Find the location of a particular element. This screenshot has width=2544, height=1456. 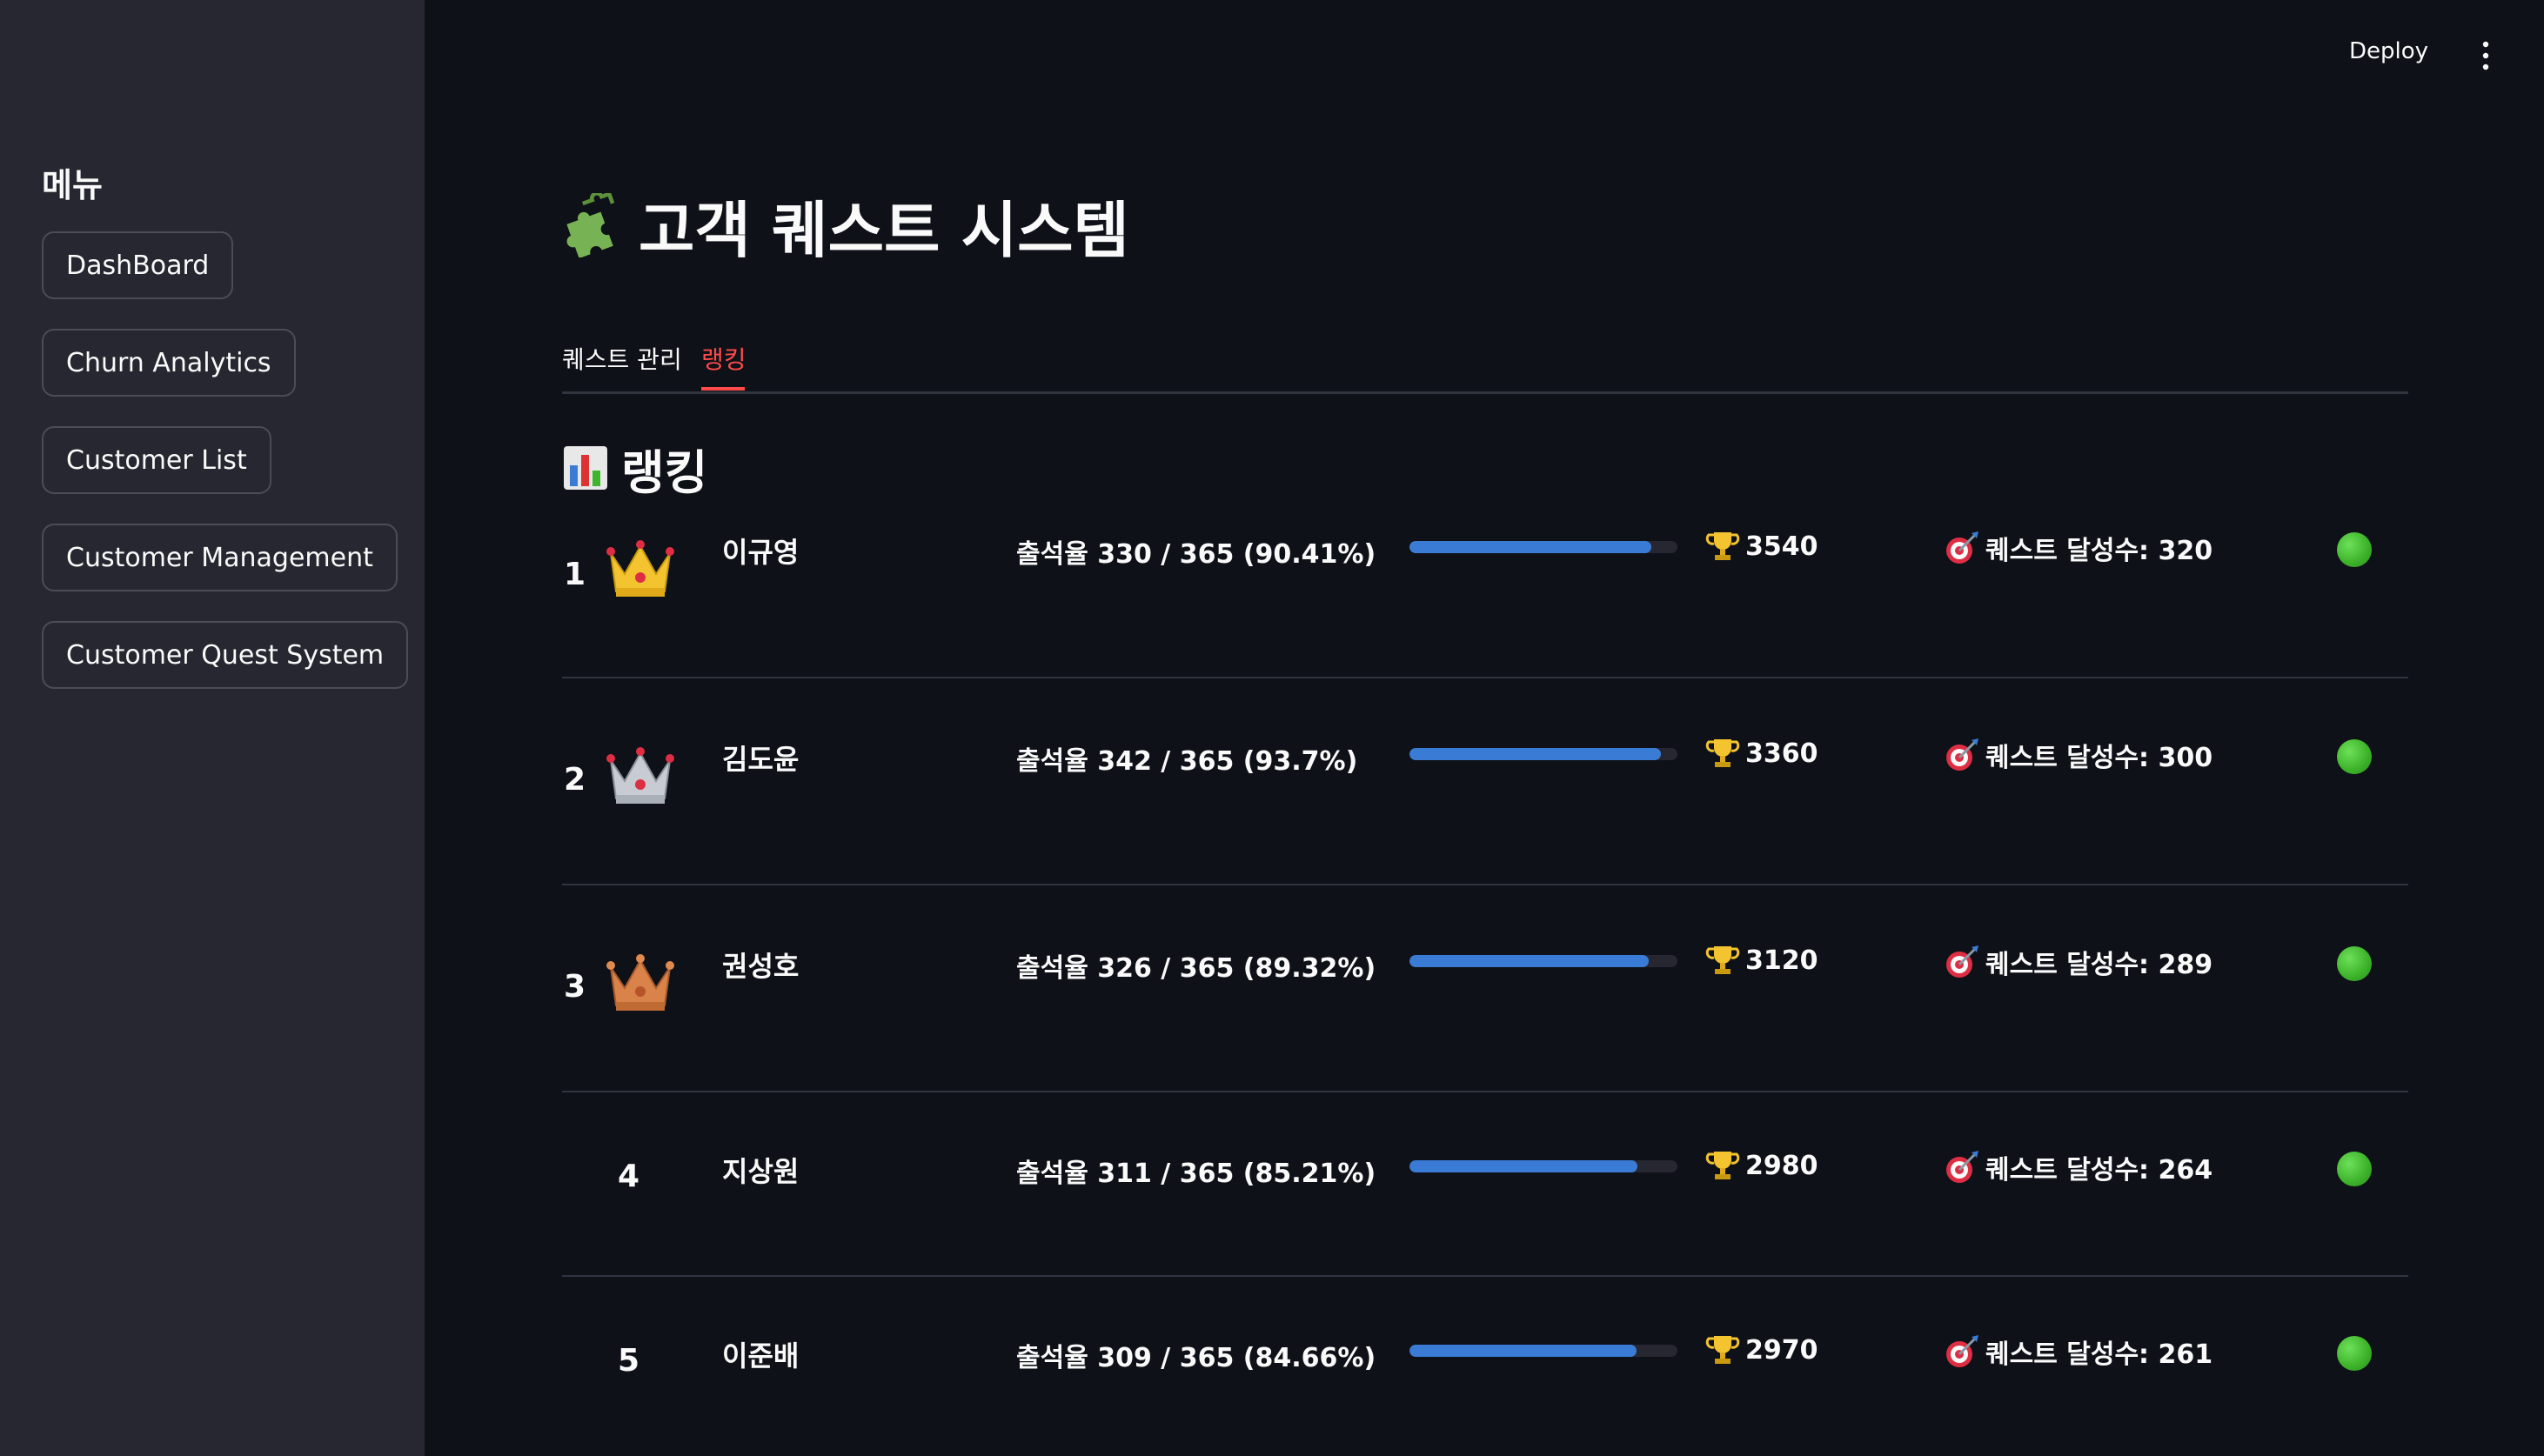

quest-count-text: 퀘스트 달성수: 261 is located at coordinates (2099, 1354).